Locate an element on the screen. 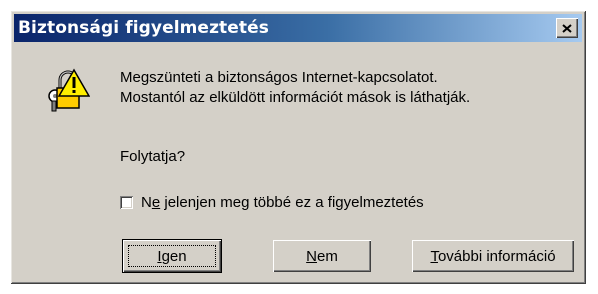 The width and height of the screenshot is (598, 294). more-info-button-label: További információ is located at coordinates (493, 256).